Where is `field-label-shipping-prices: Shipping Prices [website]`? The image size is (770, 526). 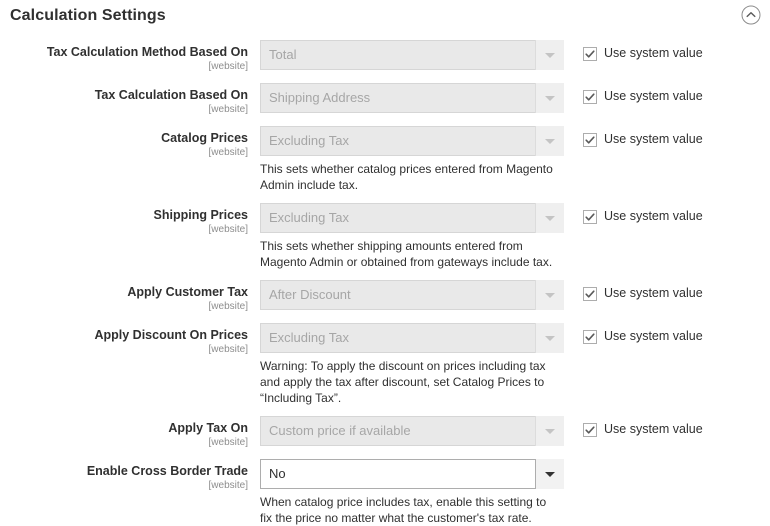
field-label-shipping-prices: Shipping Prices [website] is located at coordinates (124, 219).